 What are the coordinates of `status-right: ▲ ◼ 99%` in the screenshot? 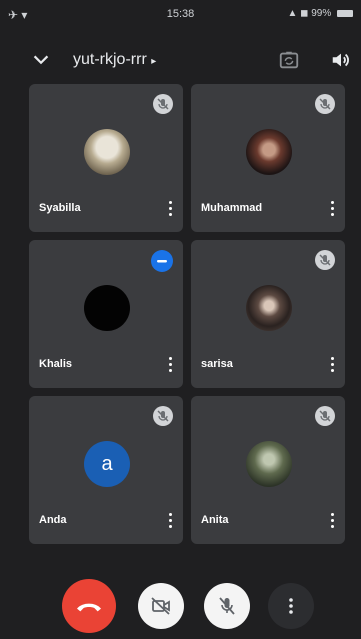 It's located at (320, 13).